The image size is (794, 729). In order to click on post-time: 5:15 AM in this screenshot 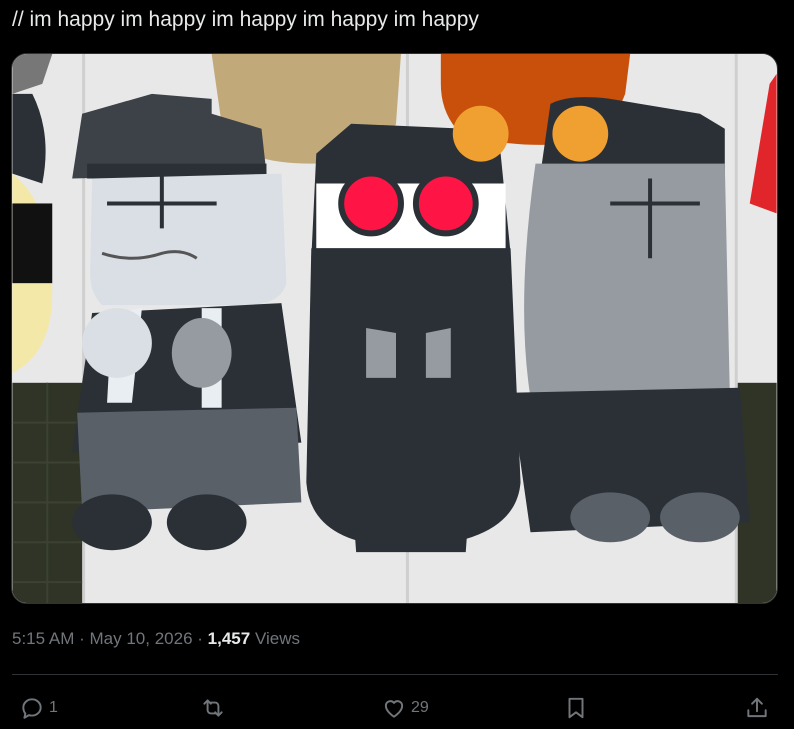, I will do `click(43, 638)`.